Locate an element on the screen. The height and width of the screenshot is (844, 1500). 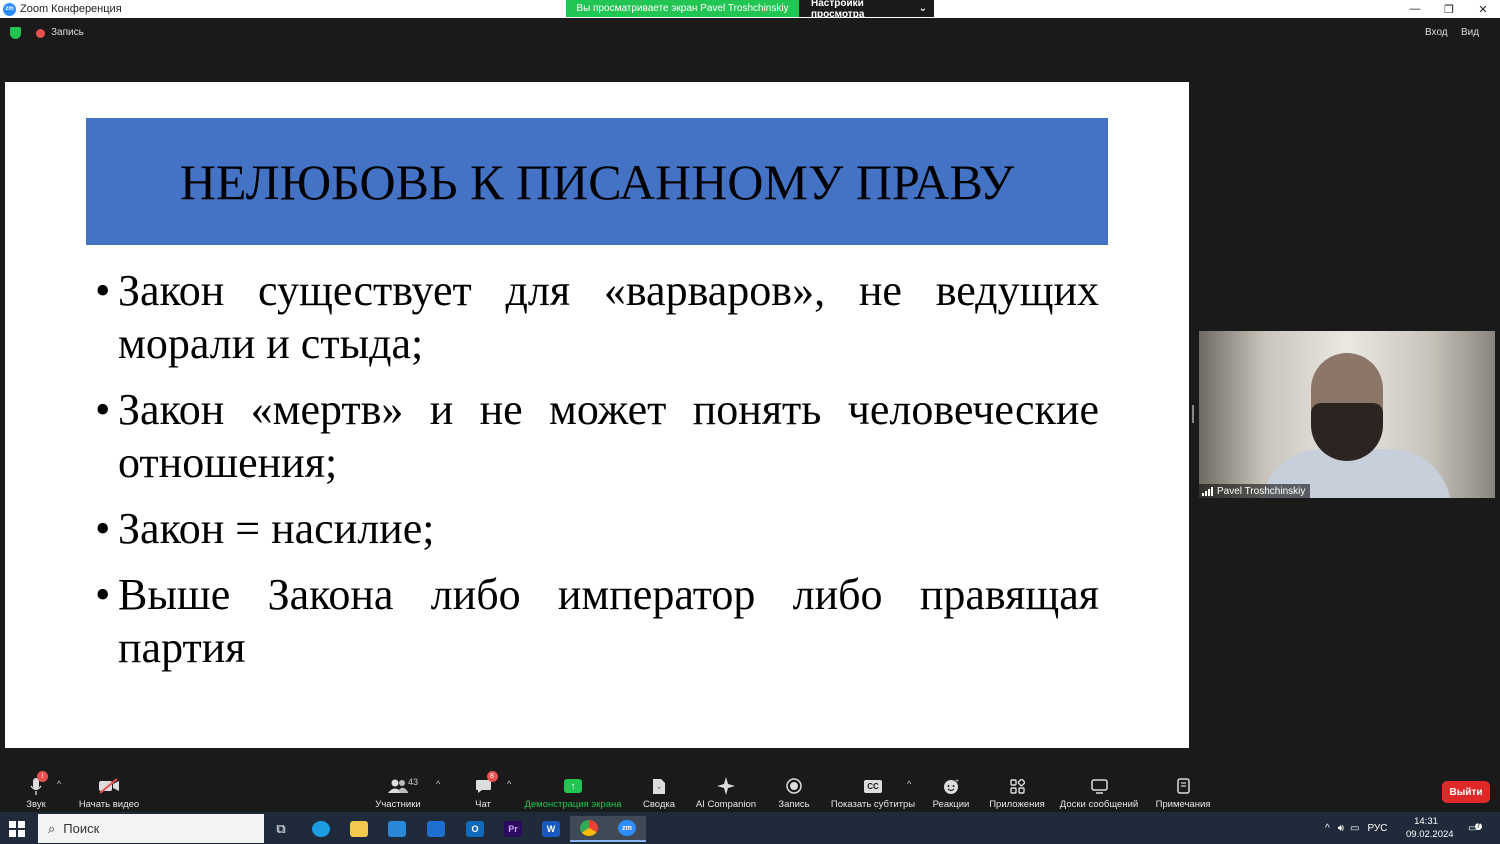
notifications-button: ▭ 7 is located at coordinates (1475, 828).